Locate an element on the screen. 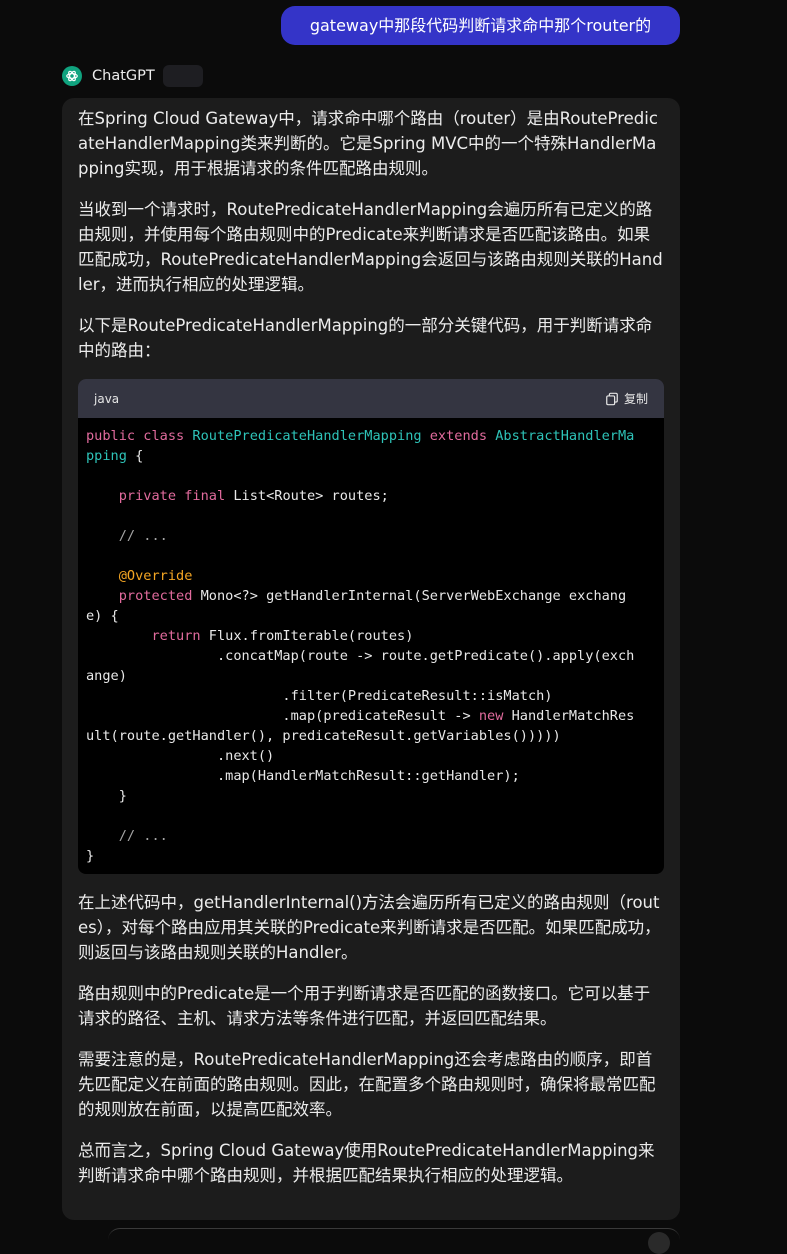  model-badge is located at coordinates (182, 76).